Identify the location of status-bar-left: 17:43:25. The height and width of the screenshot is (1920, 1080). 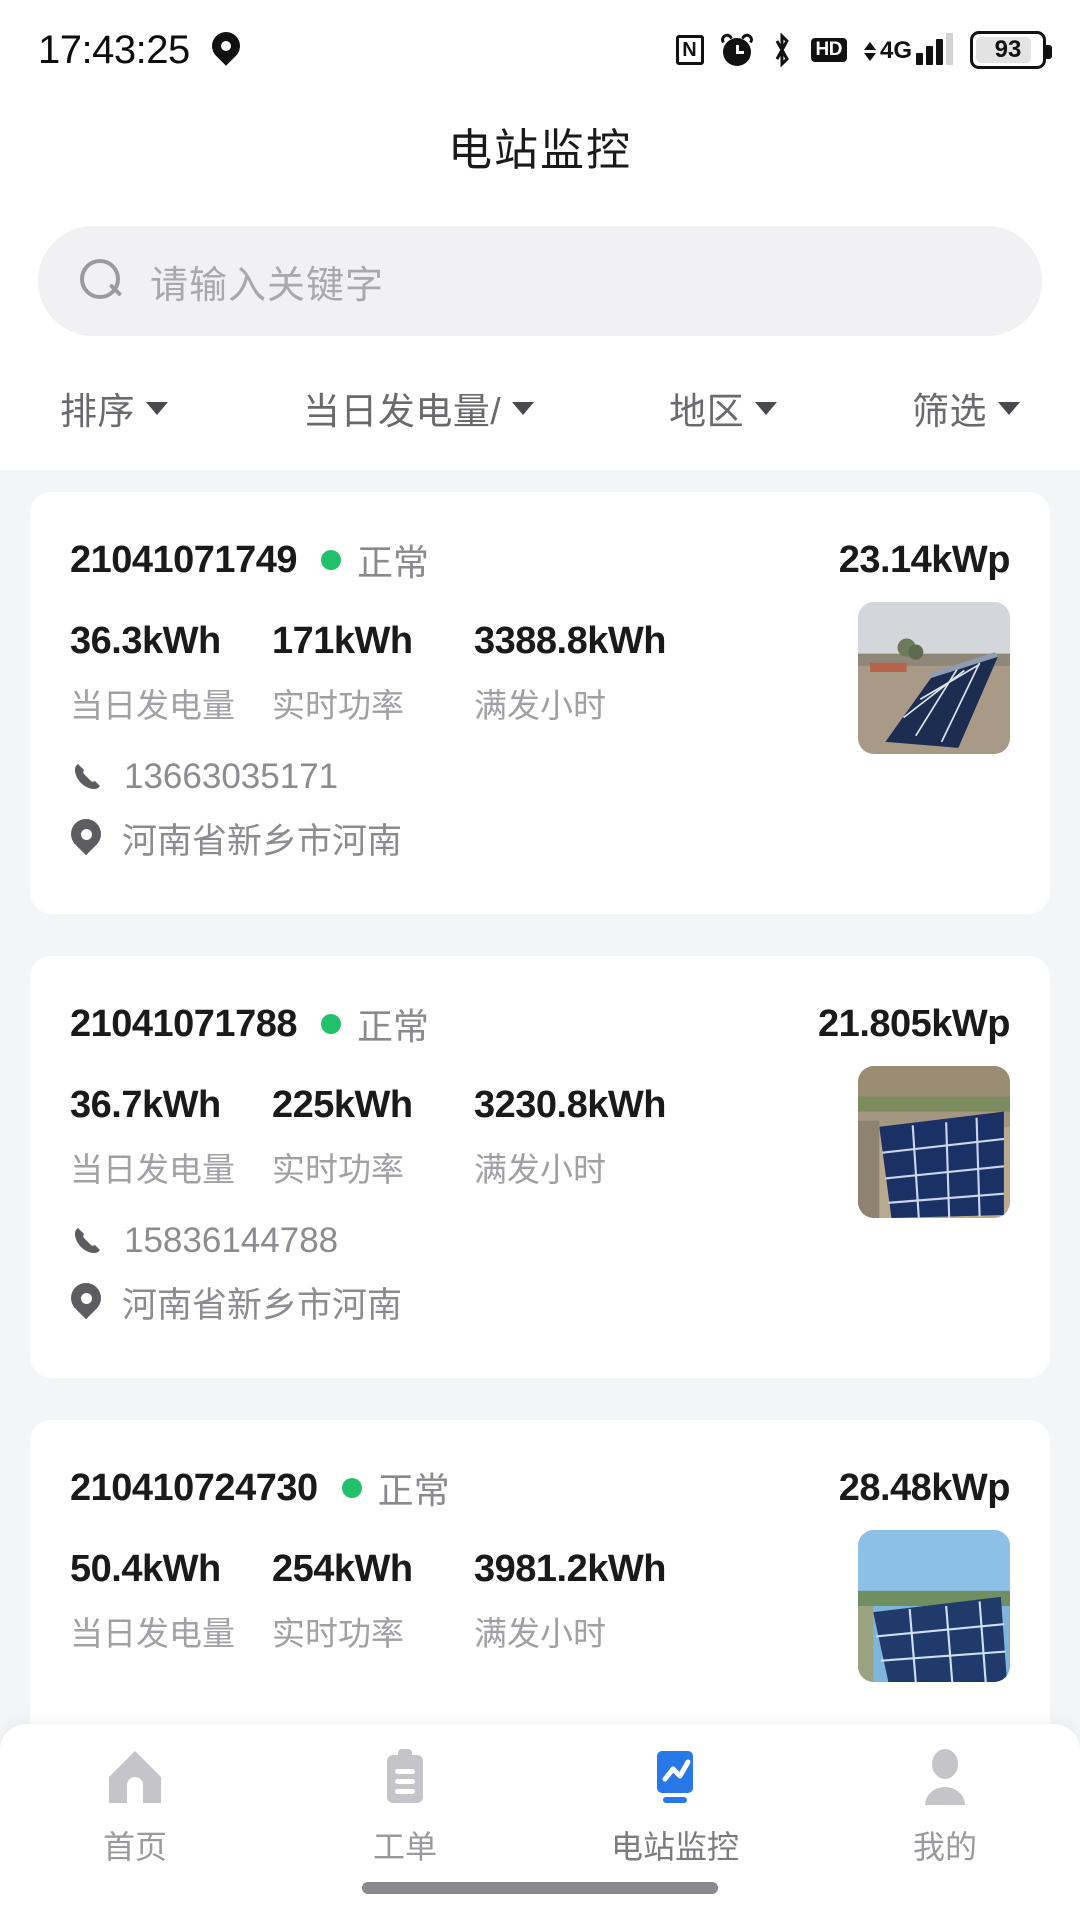
(139, 50).